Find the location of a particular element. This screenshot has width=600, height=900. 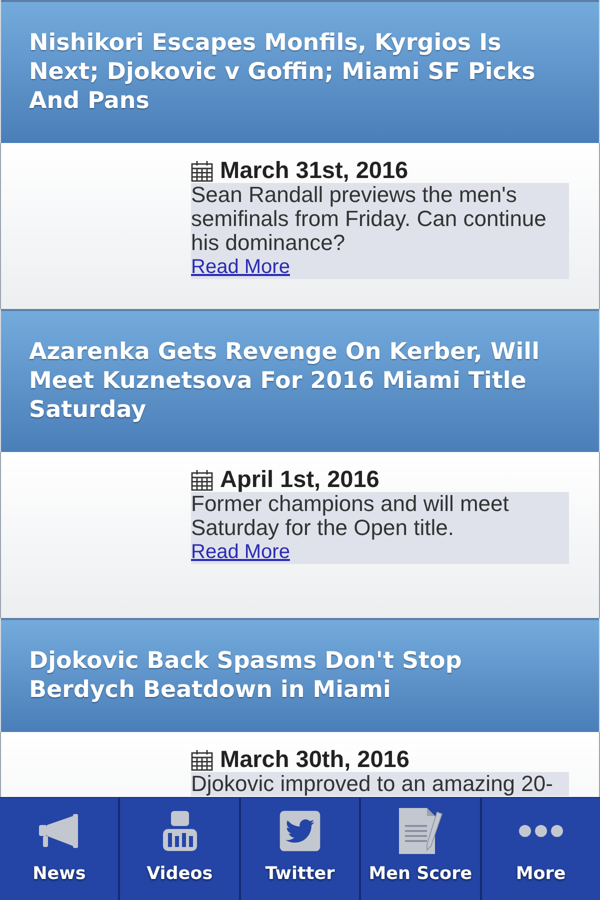

article-summary: Djokovic improved to an amazing 20- is located at coordinates (372, 784).